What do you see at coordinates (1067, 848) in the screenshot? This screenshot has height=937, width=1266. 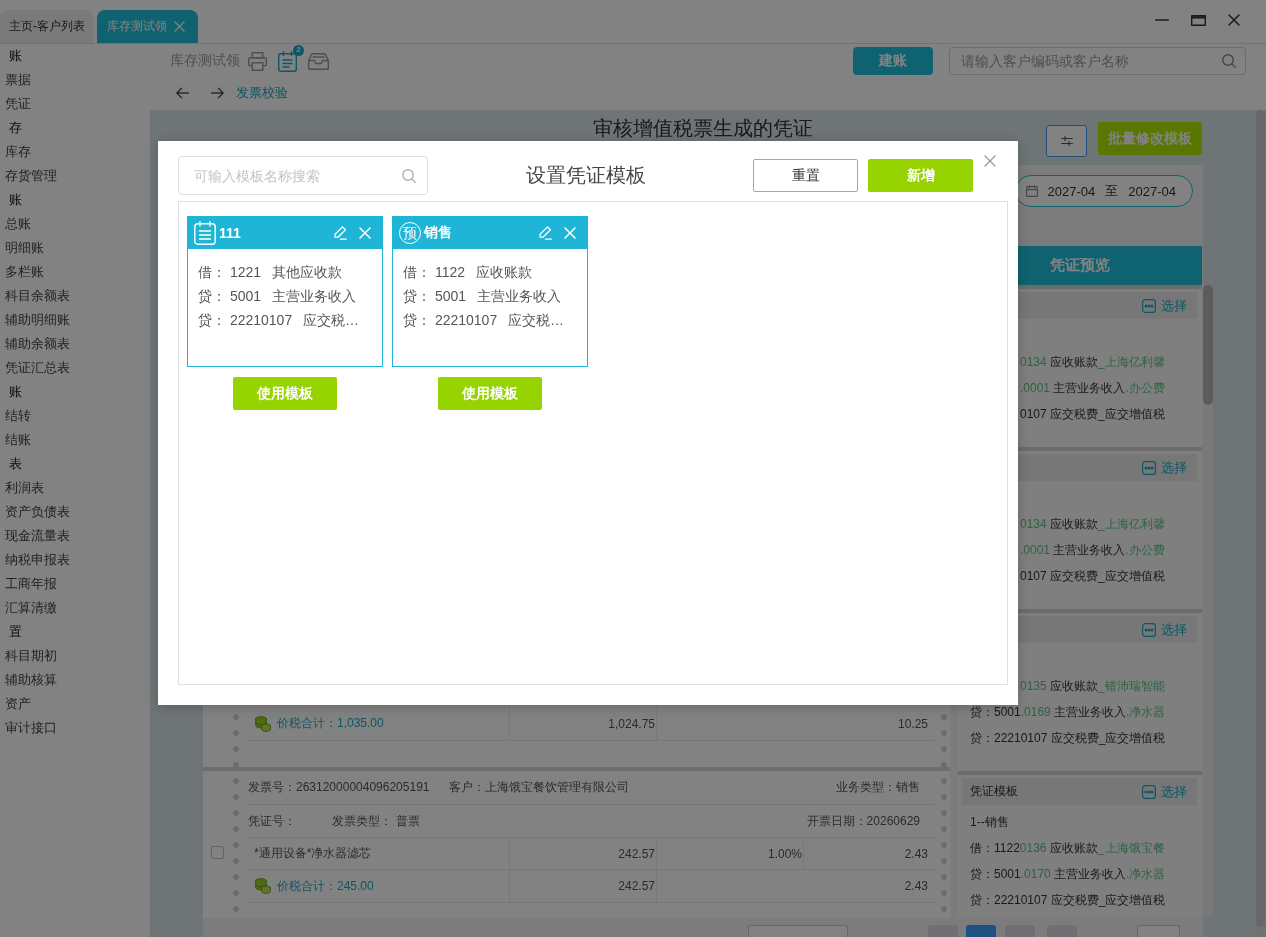 I see `voucher-entry-line: 借：11220136 应收账款_上海饿宝餐` at bounding box center [1067, 848].